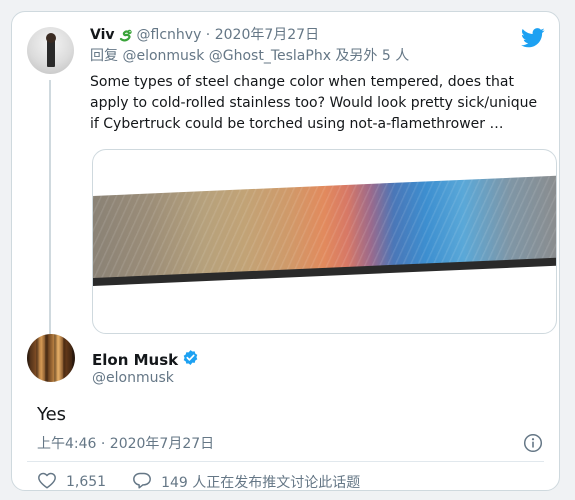 This screenshot has width=575, height=500. I want to click on info-icon, so click(533, 445).